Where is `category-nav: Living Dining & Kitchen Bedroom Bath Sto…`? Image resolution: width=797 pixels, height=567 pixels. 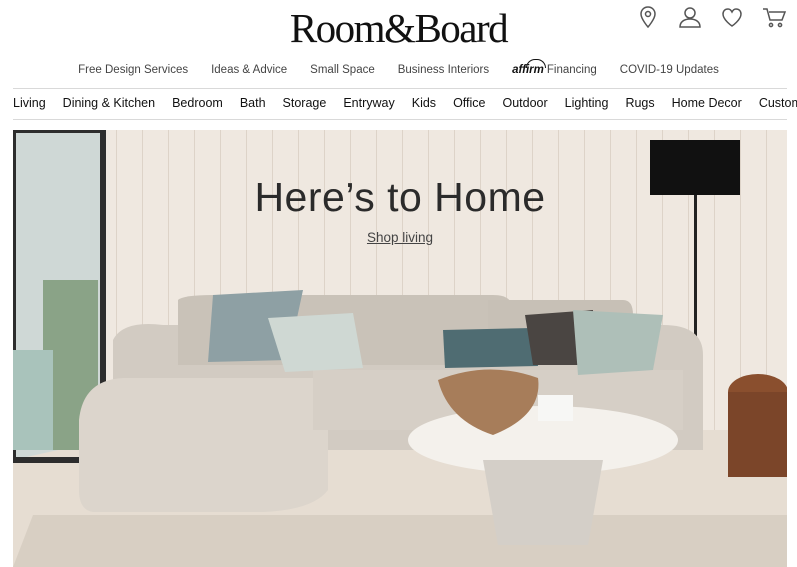
category-nav: Living Dining & Kitchen Bedroom Bath Sto… is located at coordinates (405, 105).